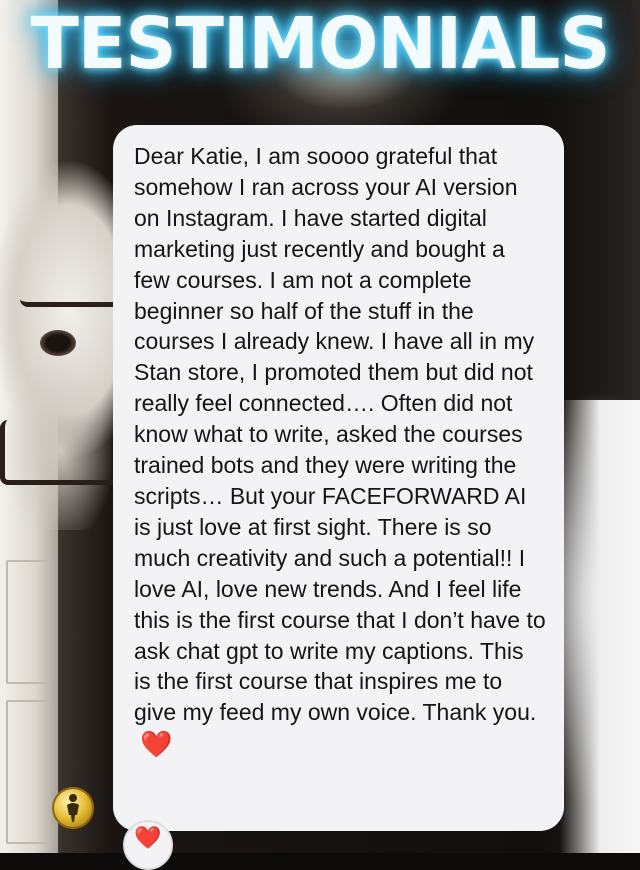 The height and width of the screenshot is (870, 640). I want to click on horse-eye, so click(58, 343).